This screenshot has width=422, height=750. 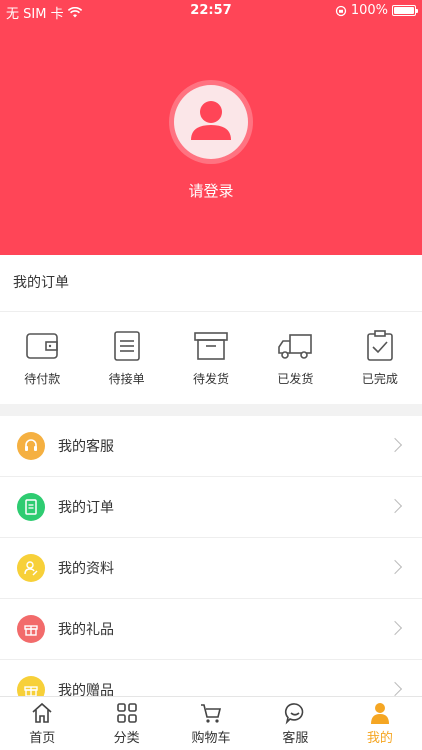 I want to click on menu-label: 我的订单, so click(x=86, y=508).